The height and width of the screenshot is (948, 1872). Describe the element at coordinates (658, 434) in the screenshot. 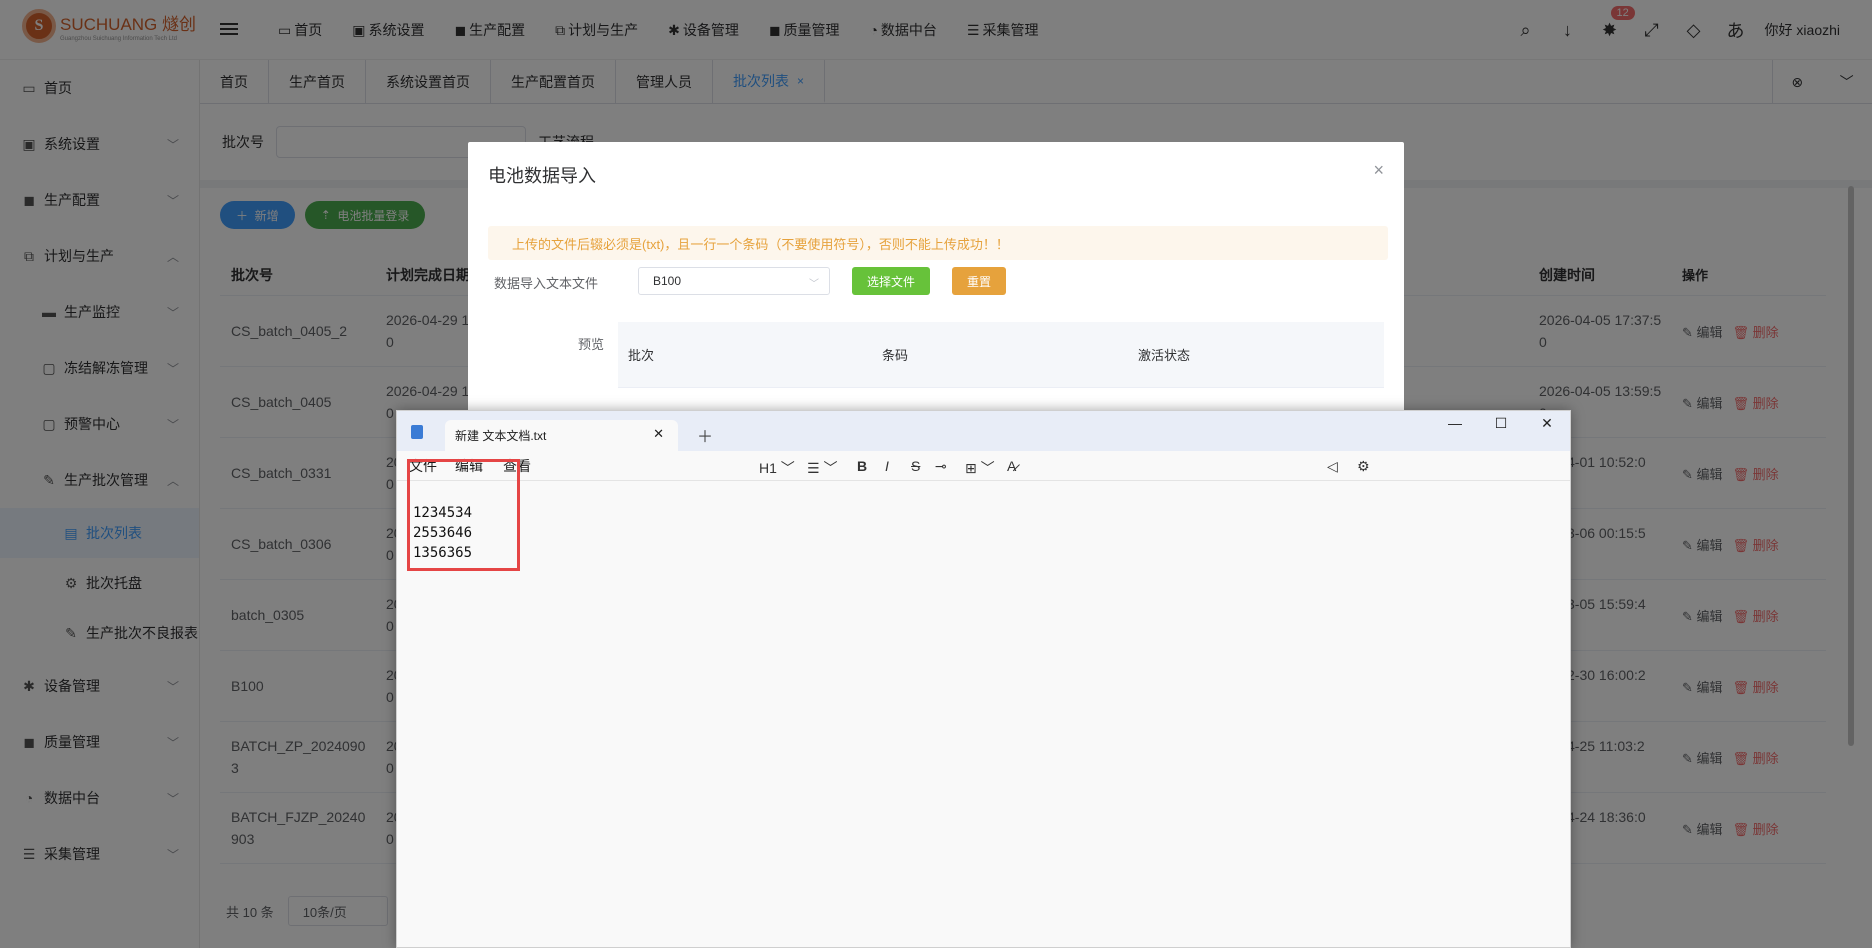

I see `close-icon: ✕` at that location.